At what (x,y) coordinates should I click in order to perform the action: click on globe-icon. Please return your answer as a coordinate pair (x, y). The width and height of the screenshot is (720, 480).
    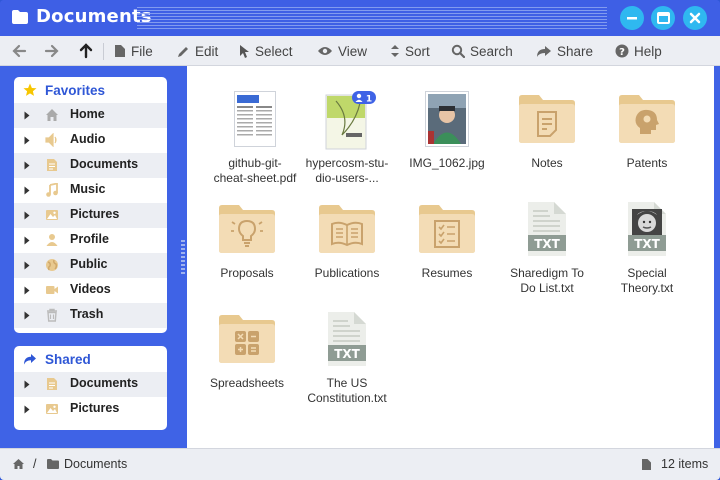
    Looking at the image, I should click on (52, 265).